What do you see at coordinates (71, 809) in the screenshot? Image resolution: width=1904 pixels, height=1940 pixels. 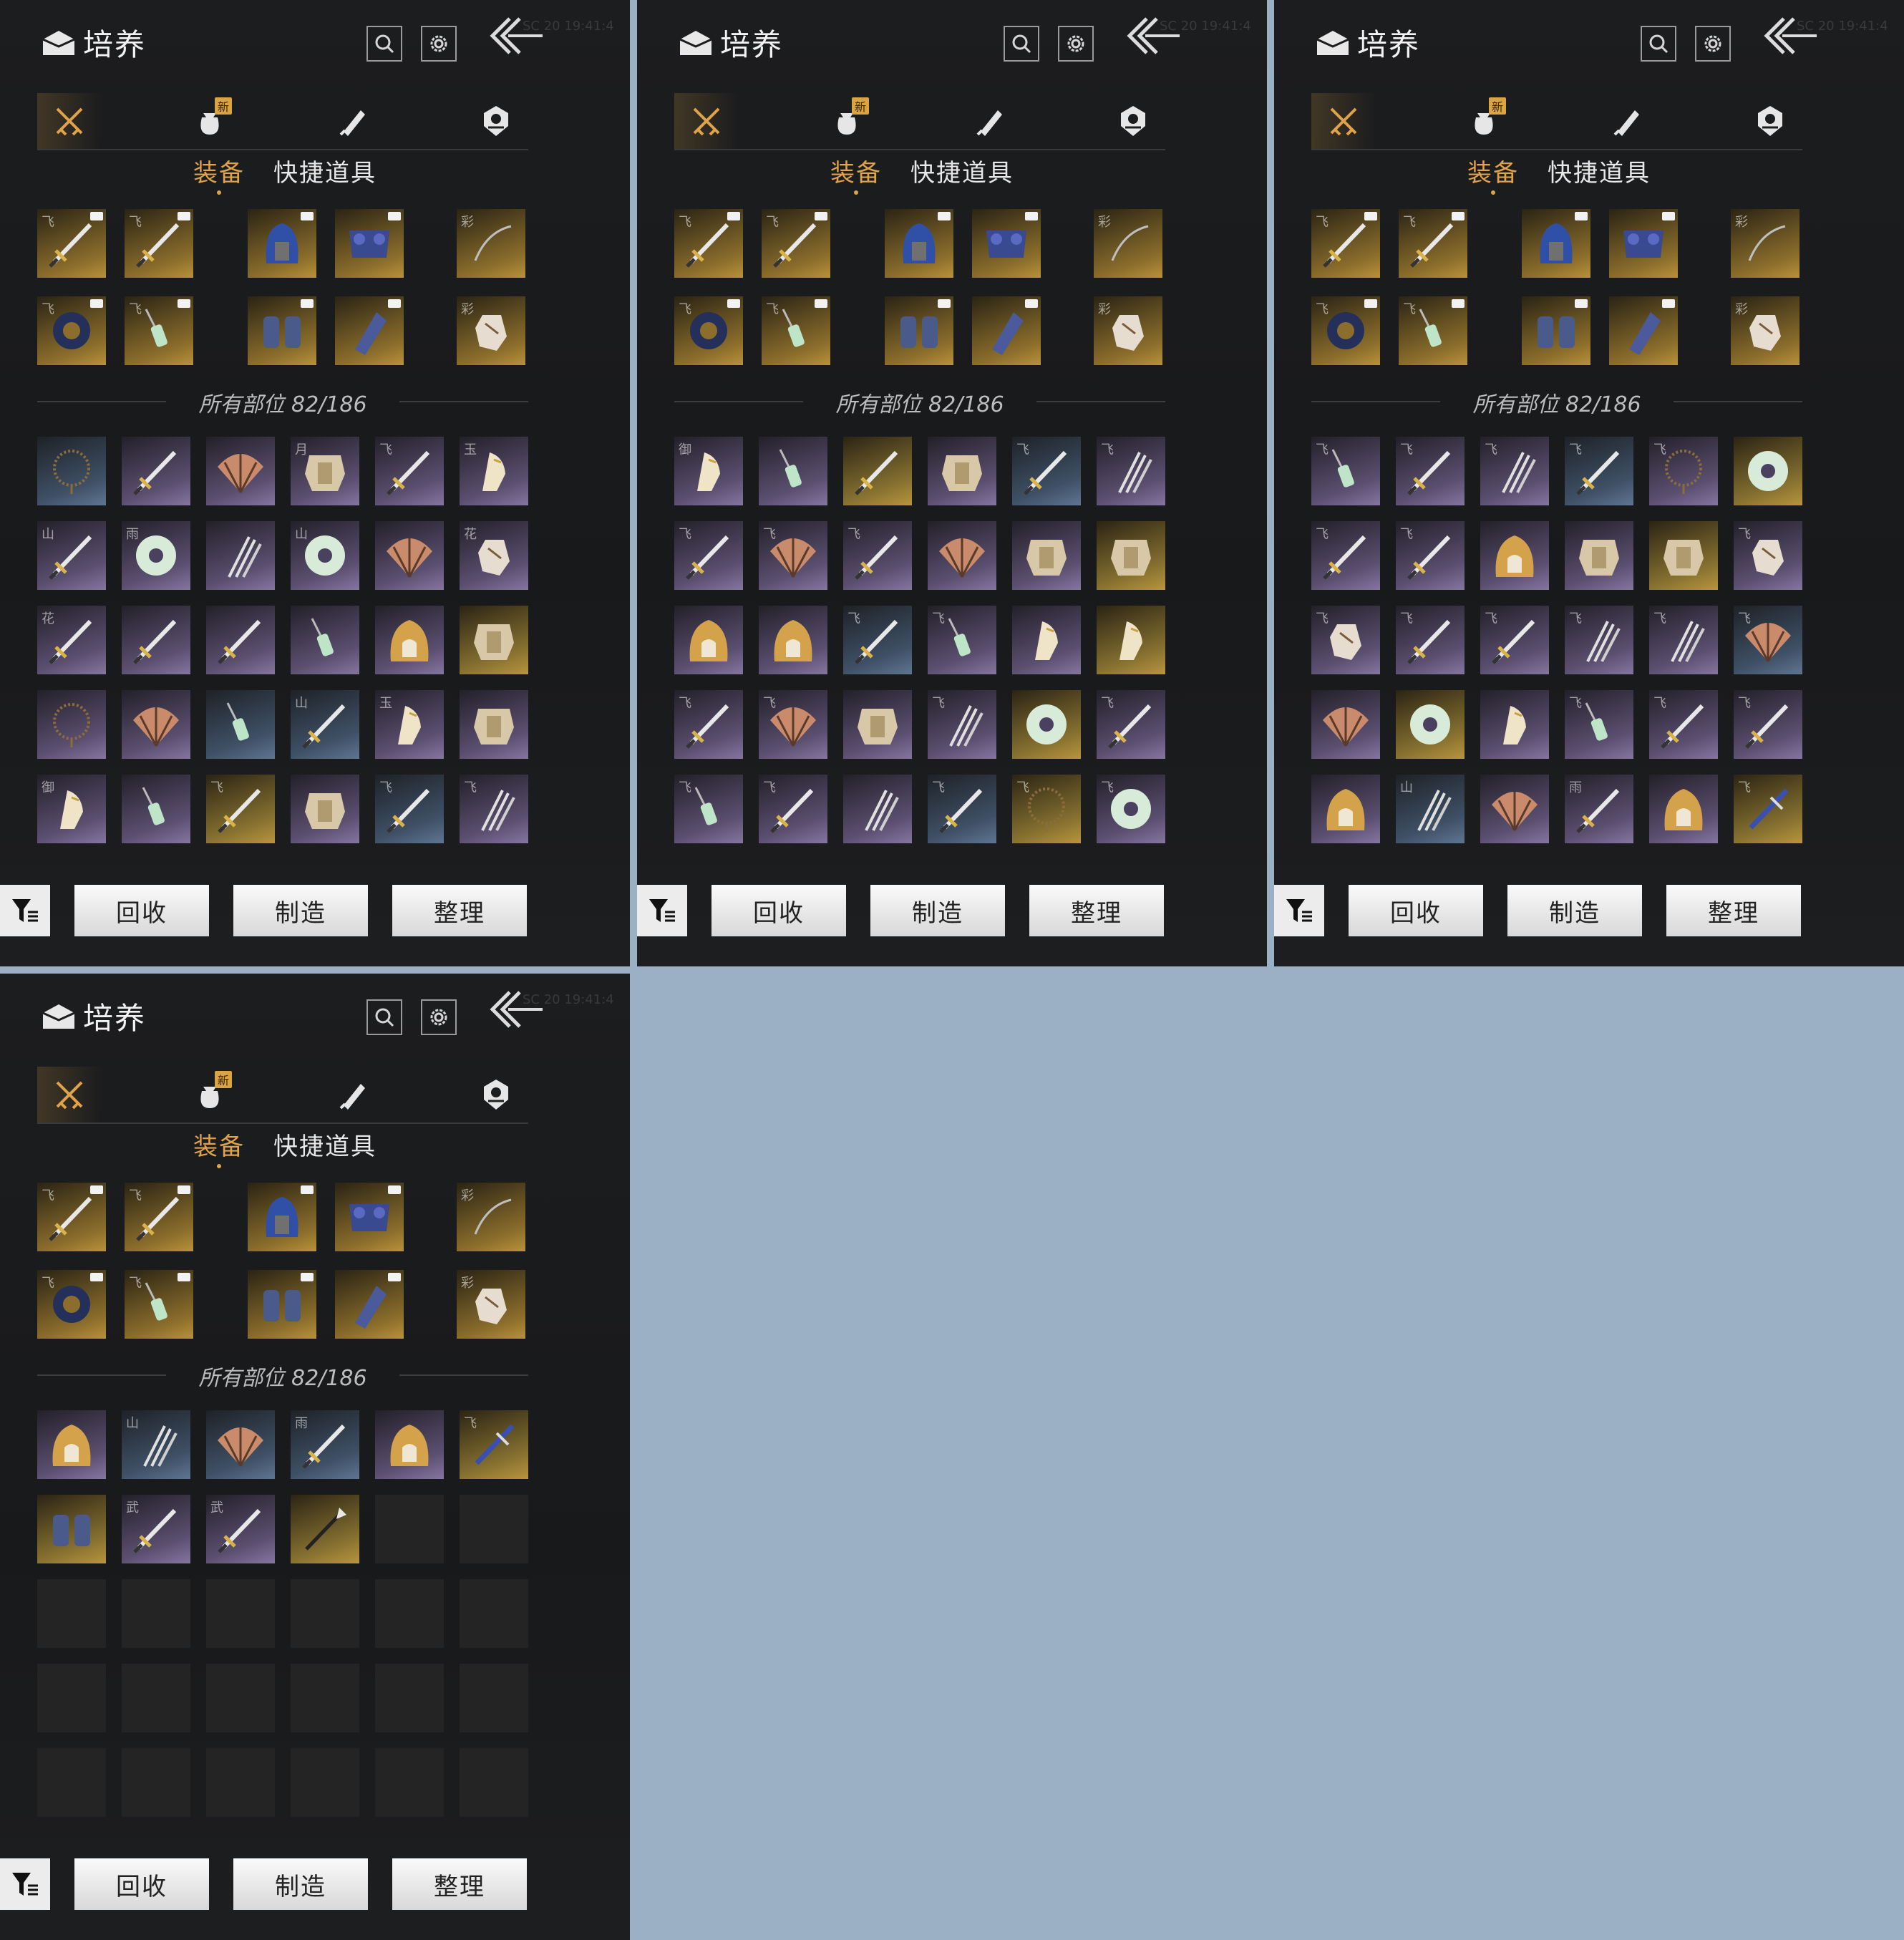 I see `inventory-slot: 御` at bounding box center [71, 809].